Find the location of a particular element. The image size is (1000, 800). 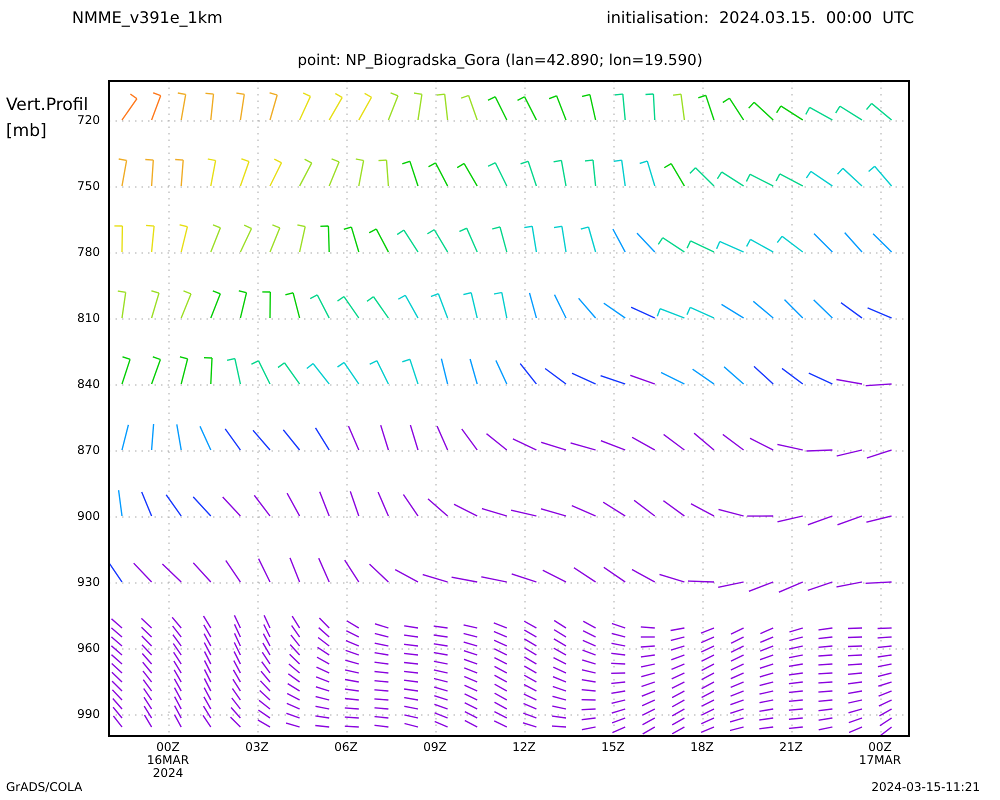

y-tick-label: 780 is located at coordinates (88, 253).